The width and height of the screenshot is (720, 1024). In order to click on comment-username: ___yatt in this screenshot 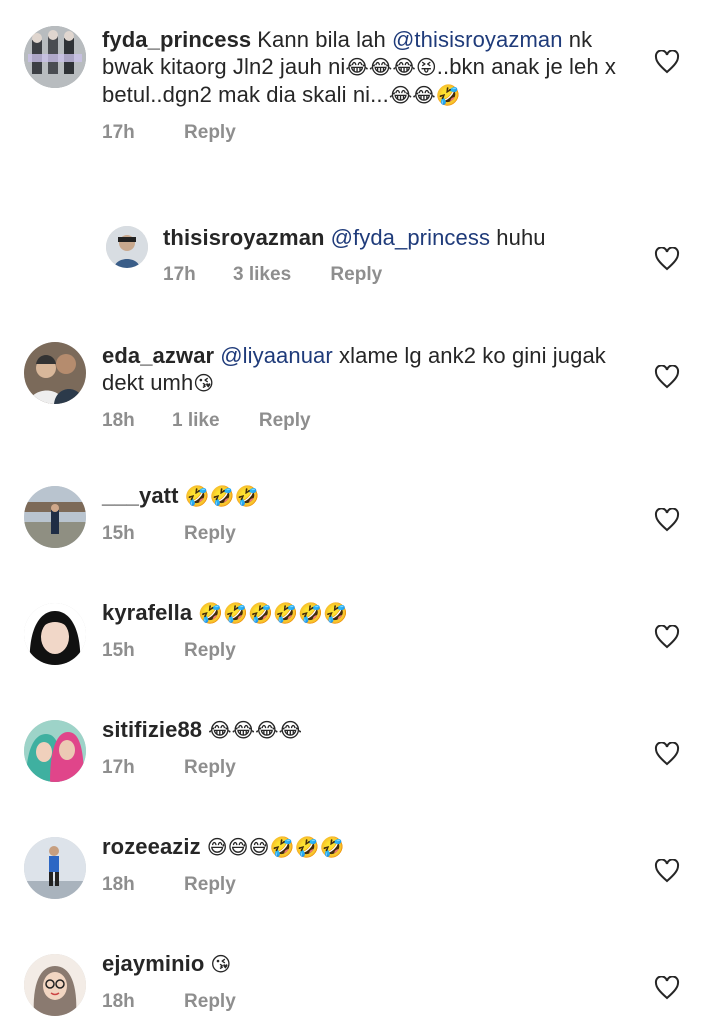, I will do `click(140, 495)`.